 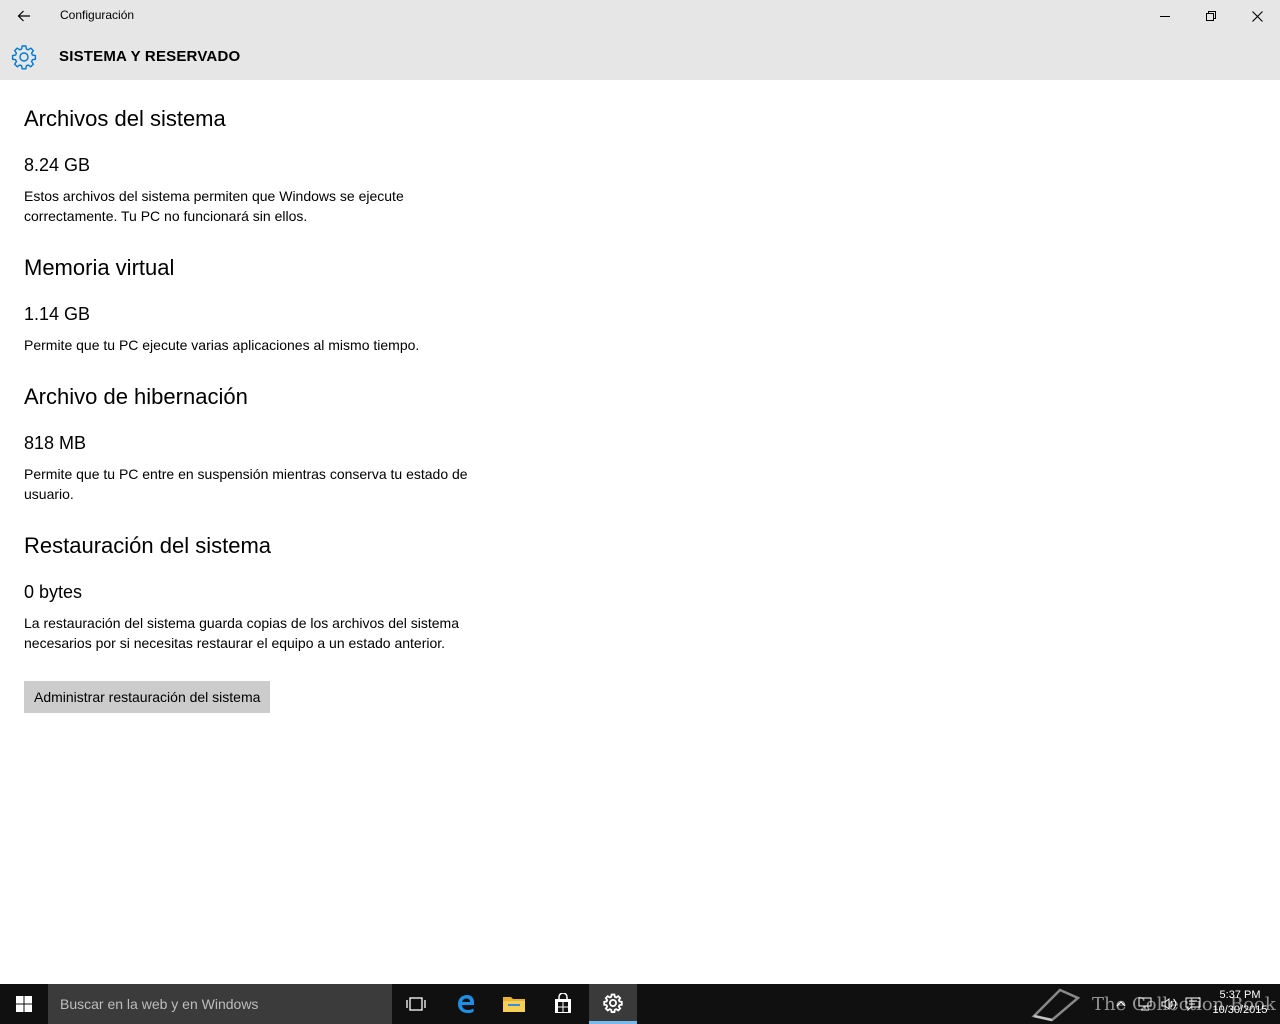 I want to click on network-icon, so click(x=1145, y=1004).